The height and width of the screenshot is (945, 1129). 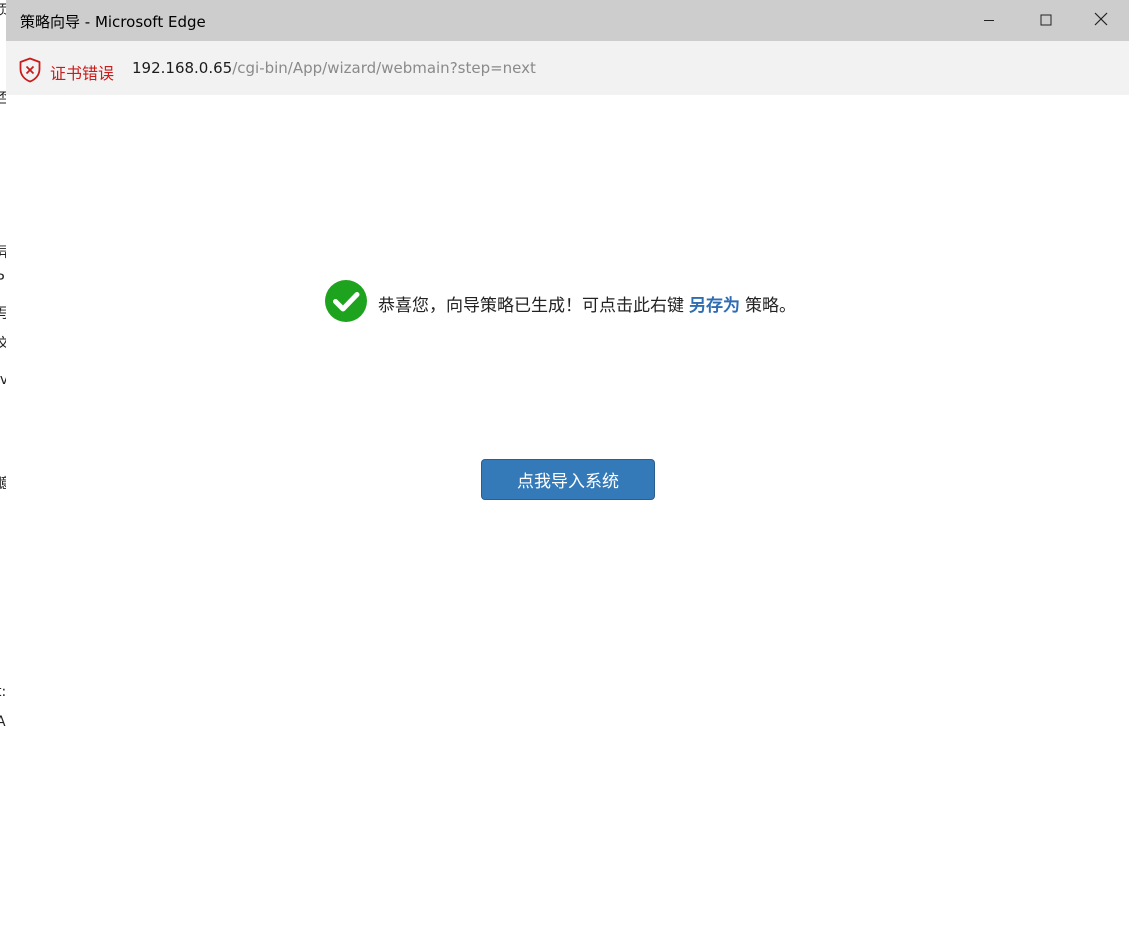 I want to click on title-bar: 策略向导 - Microsoft Edge, so click(x=567, y=20).